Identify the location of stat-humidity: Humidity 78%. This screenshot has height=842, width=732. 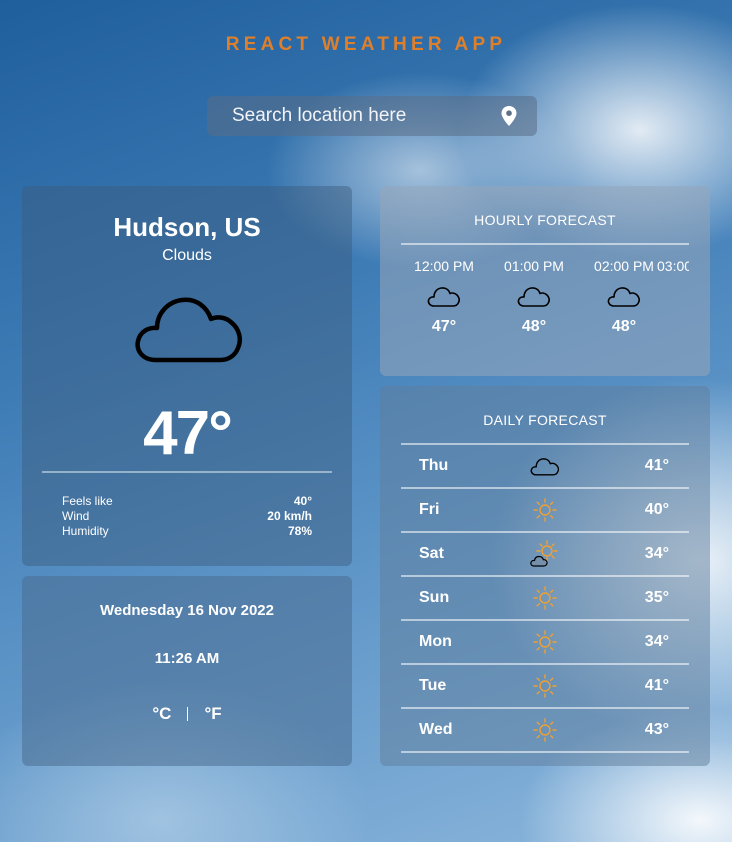
(187, 531).